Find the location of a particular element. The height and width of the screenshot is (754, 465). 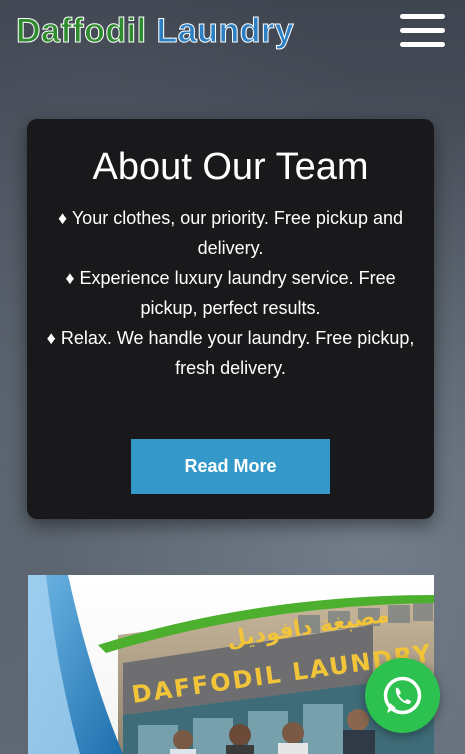

whatsapp-glyph is located at coordinates (402, 695).